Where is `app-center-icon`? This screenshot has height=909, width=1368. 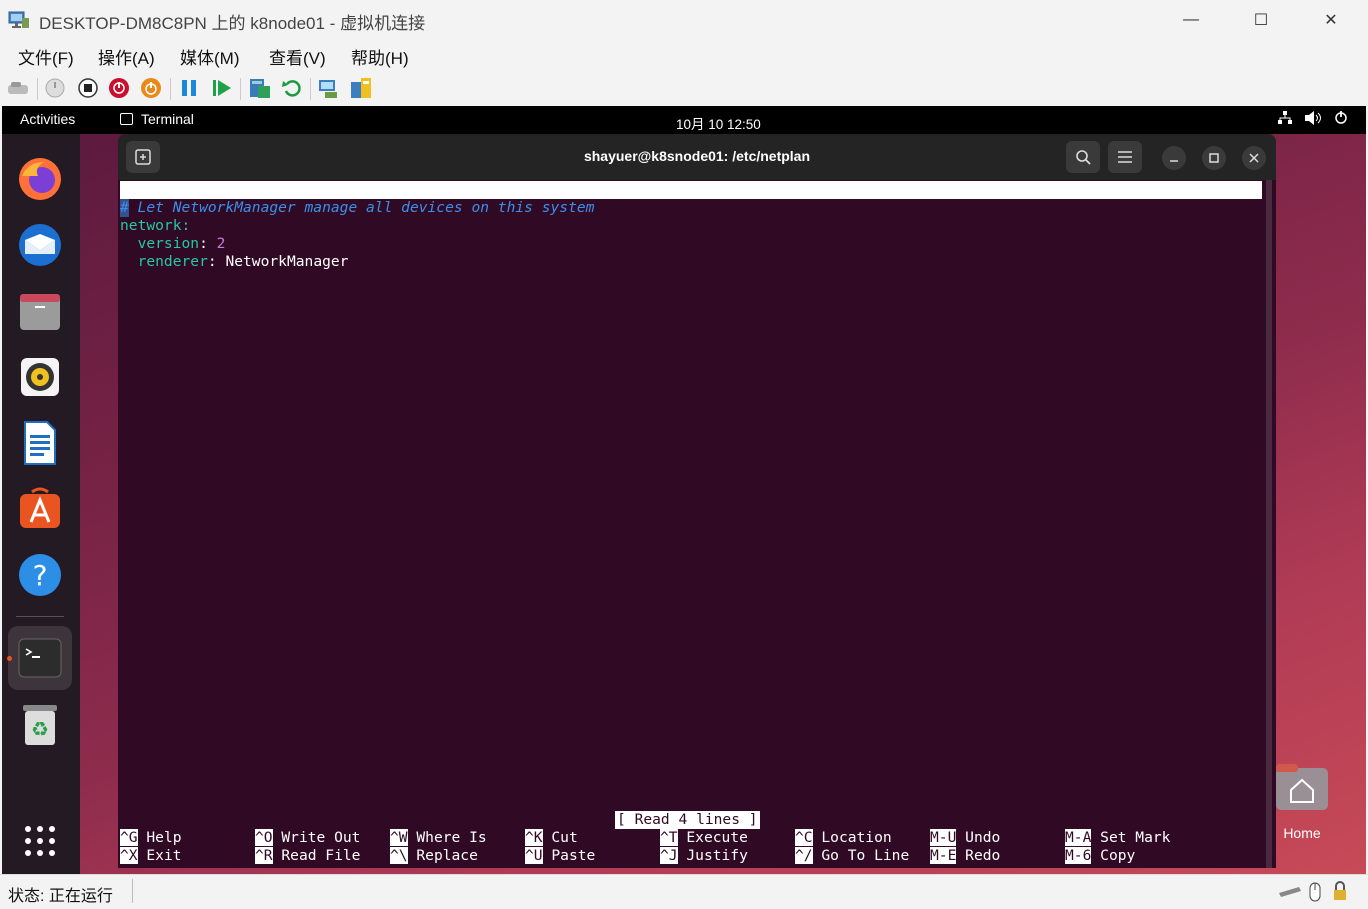
app-center-icon is located at coordinates (40, 509).